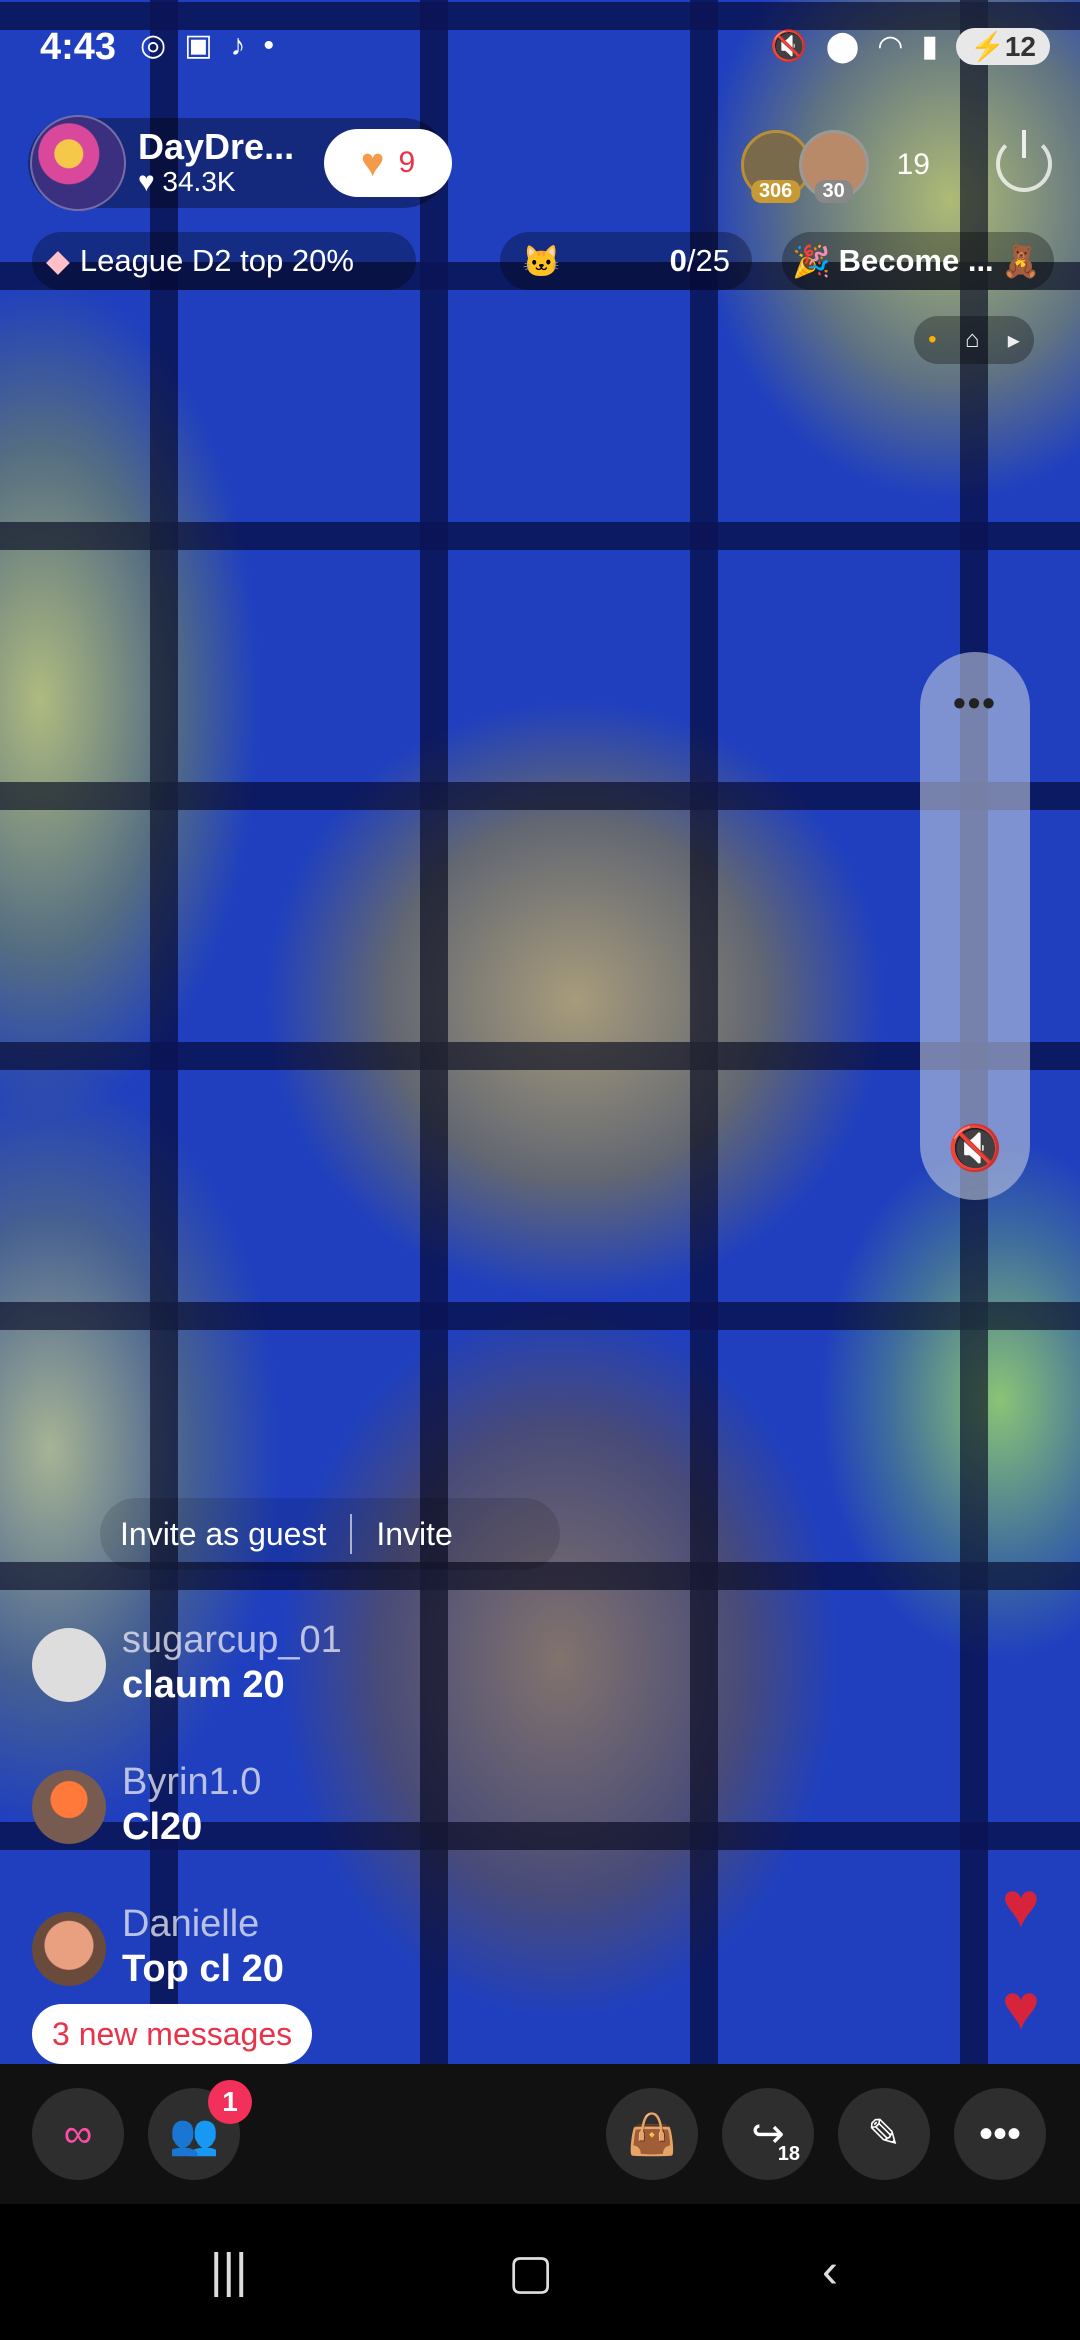  I want to click on mute-icon: 🔇, so click(789, 46).